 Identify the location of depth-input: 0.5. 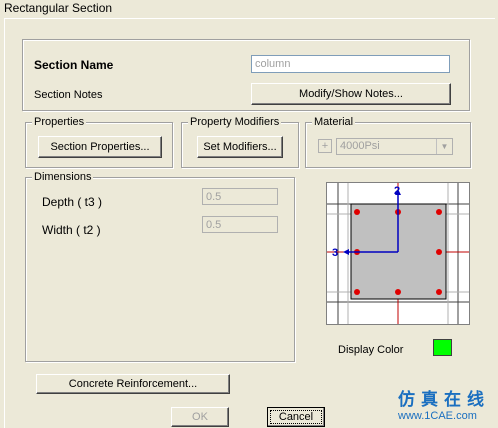
(240, 196).